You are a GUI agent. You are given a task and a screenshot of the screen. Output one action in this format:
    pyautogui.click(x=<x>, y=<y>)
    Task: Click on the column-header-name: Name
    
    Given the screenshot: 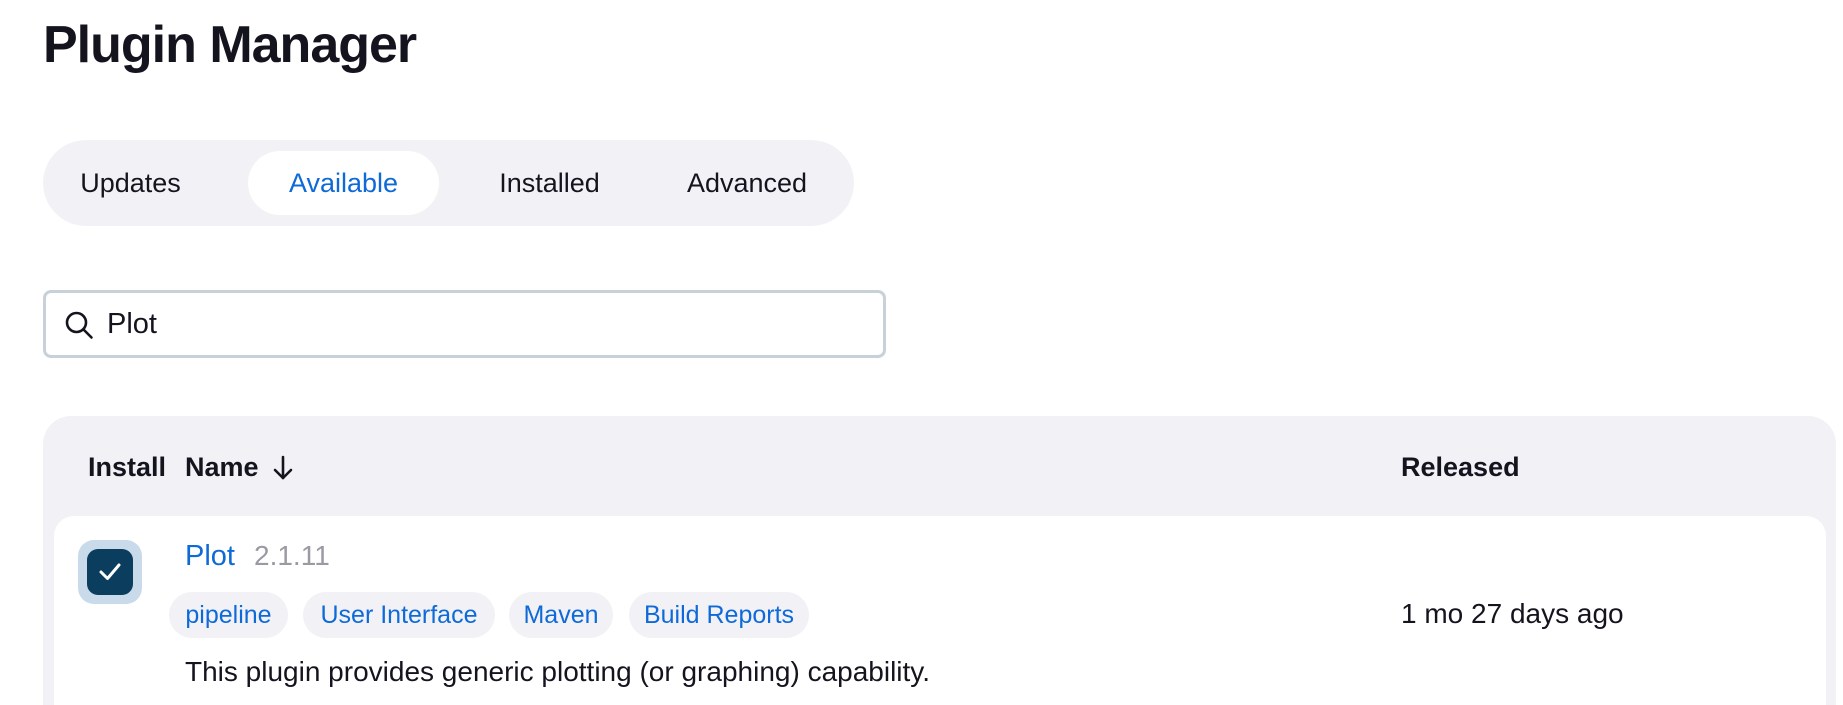 What is the action you would take?
    pyautogui.click(x=222, y=467)
    